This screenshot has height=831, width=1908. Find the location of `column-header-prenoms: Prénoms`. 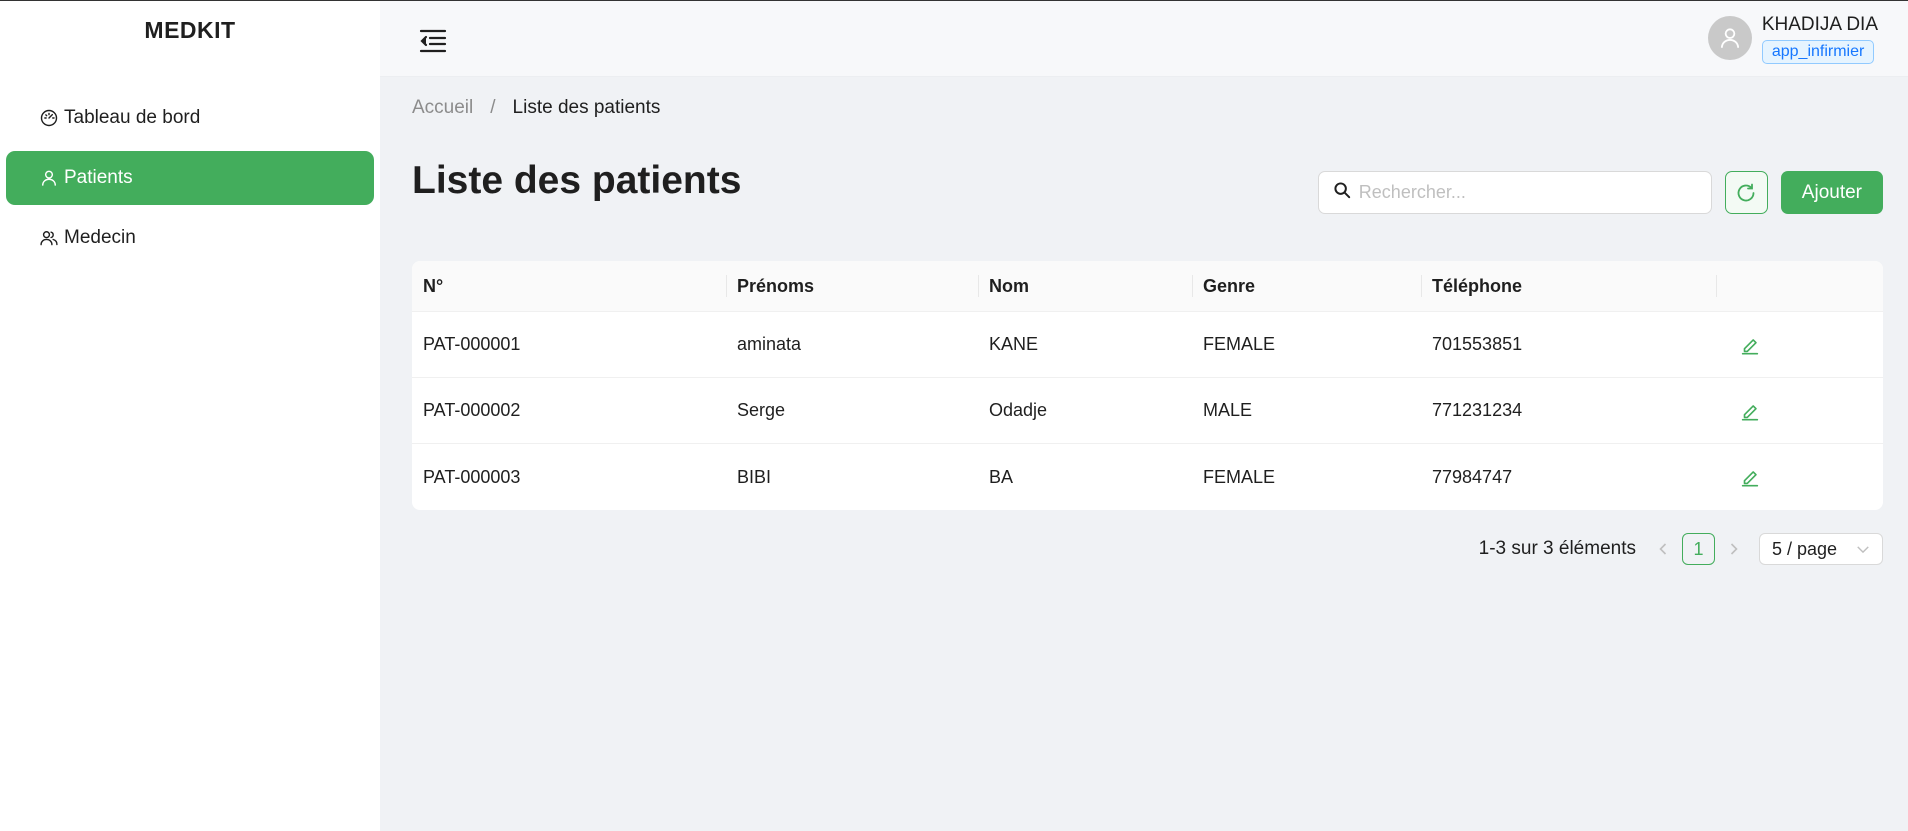

column-header-prenoms: Prénoms is located at coordinates (852, 286).